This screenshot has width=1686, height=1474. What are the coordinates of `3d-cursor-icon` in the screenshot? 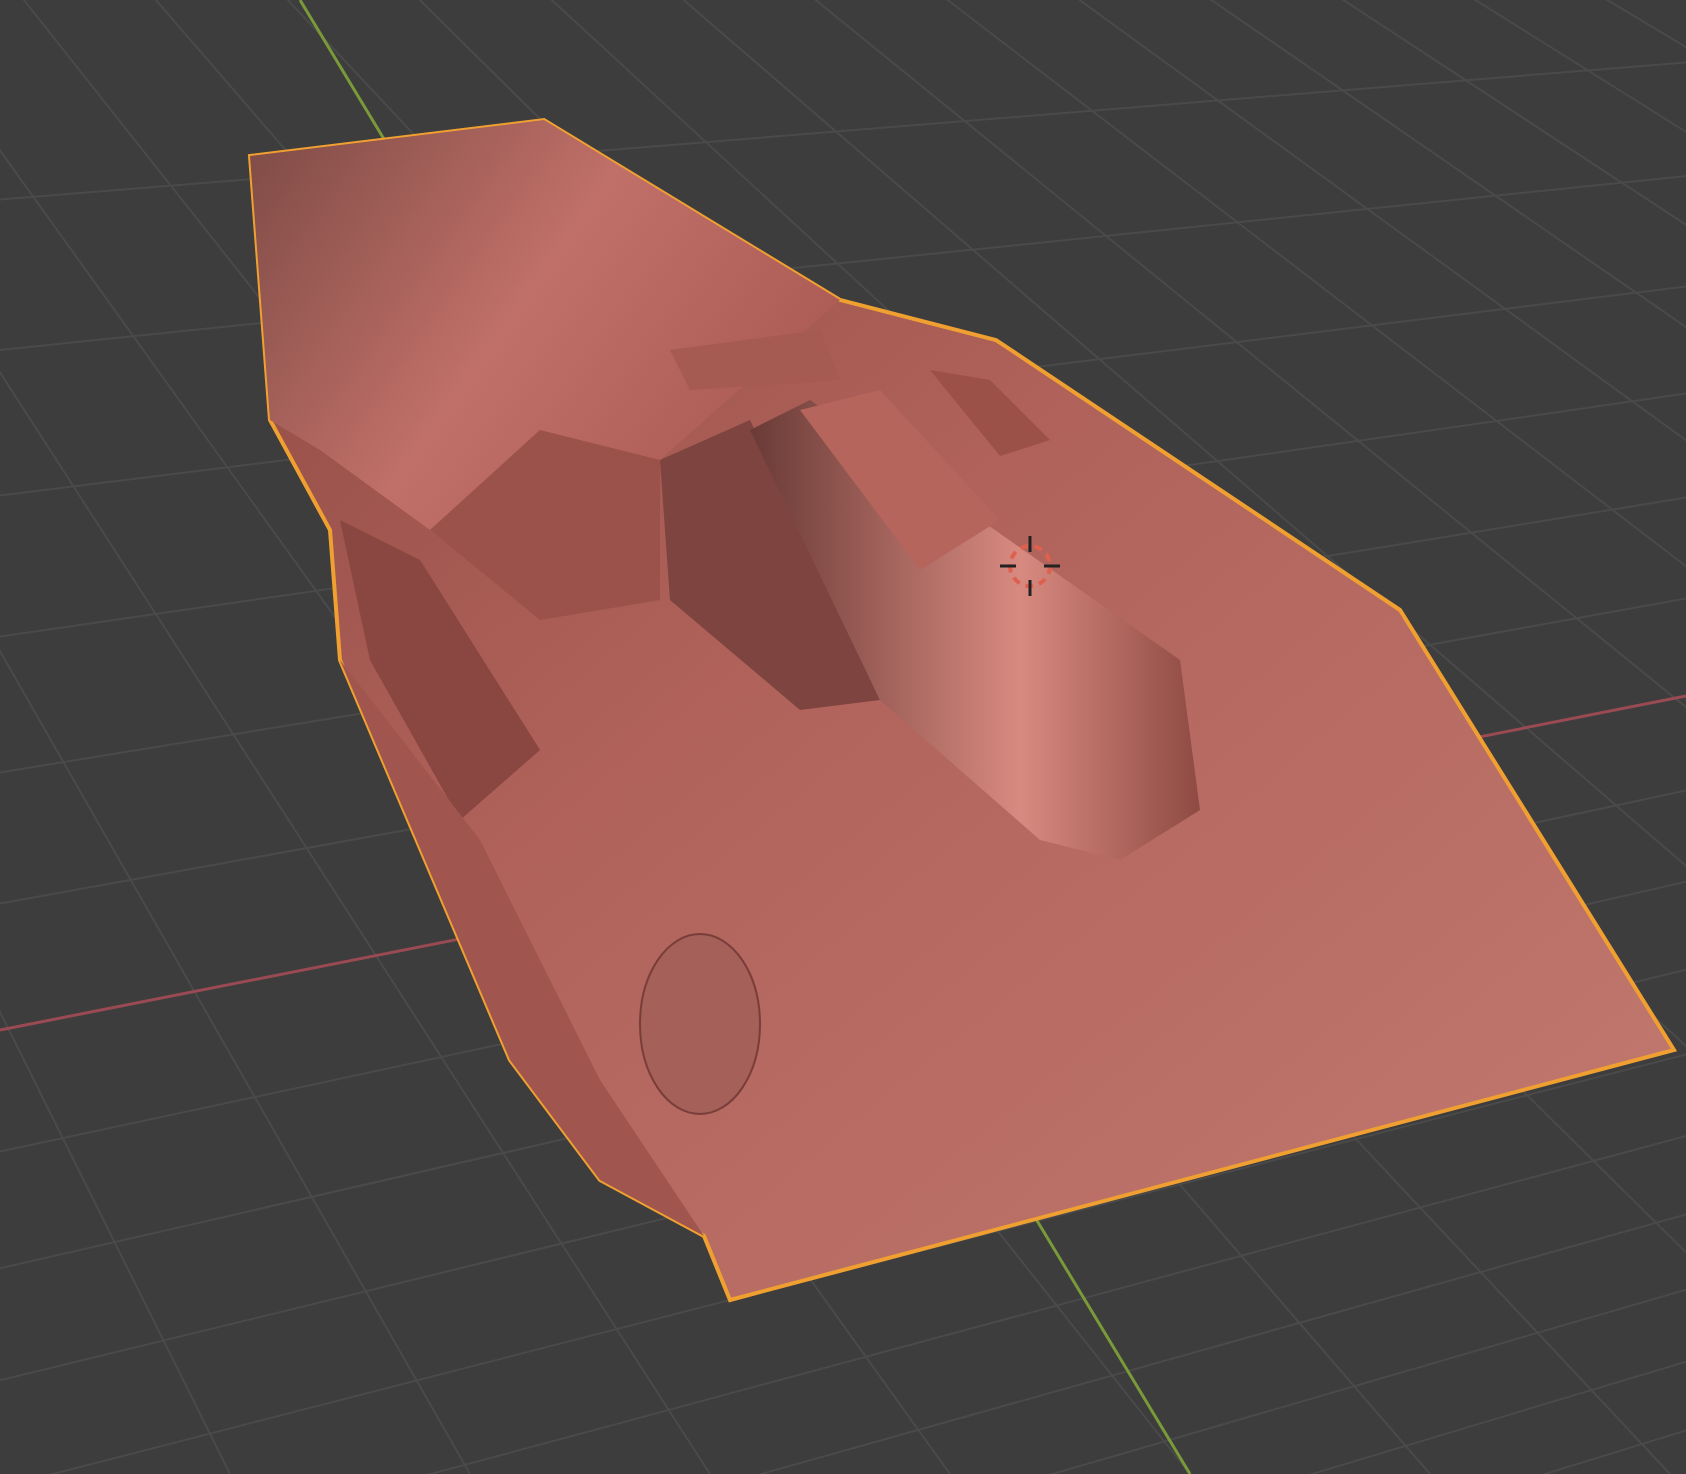 It's located at (1030, 566).